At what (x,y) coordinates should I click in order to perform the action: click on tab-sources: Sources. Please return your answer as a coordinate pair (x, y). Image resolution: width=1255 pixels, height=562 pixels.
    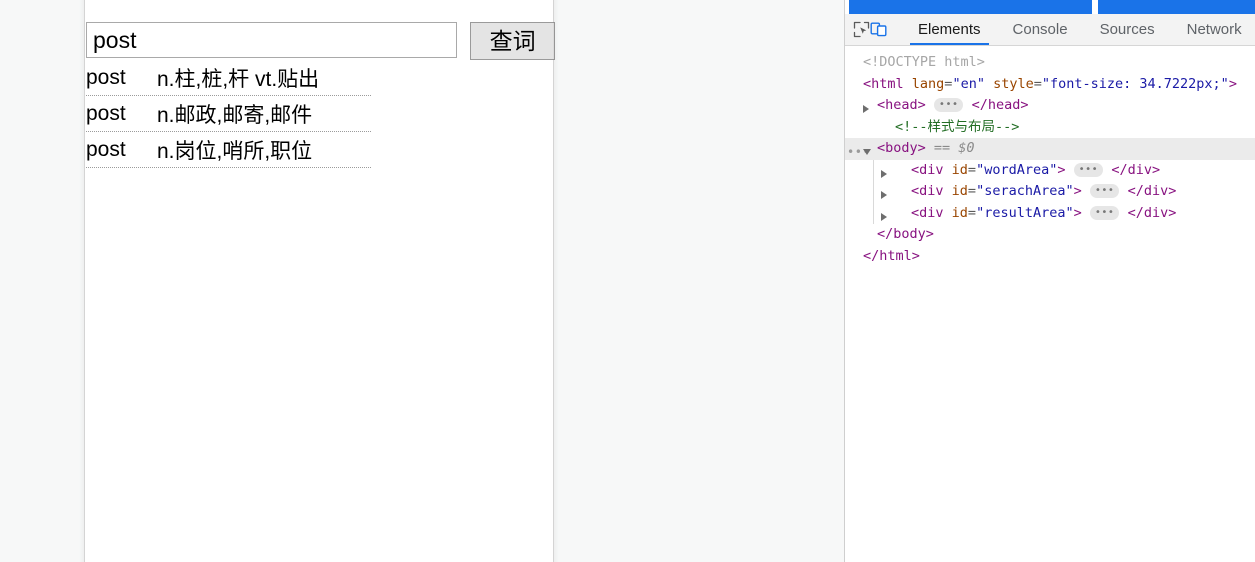
    Looking at the image, I should click on (1127, 29).